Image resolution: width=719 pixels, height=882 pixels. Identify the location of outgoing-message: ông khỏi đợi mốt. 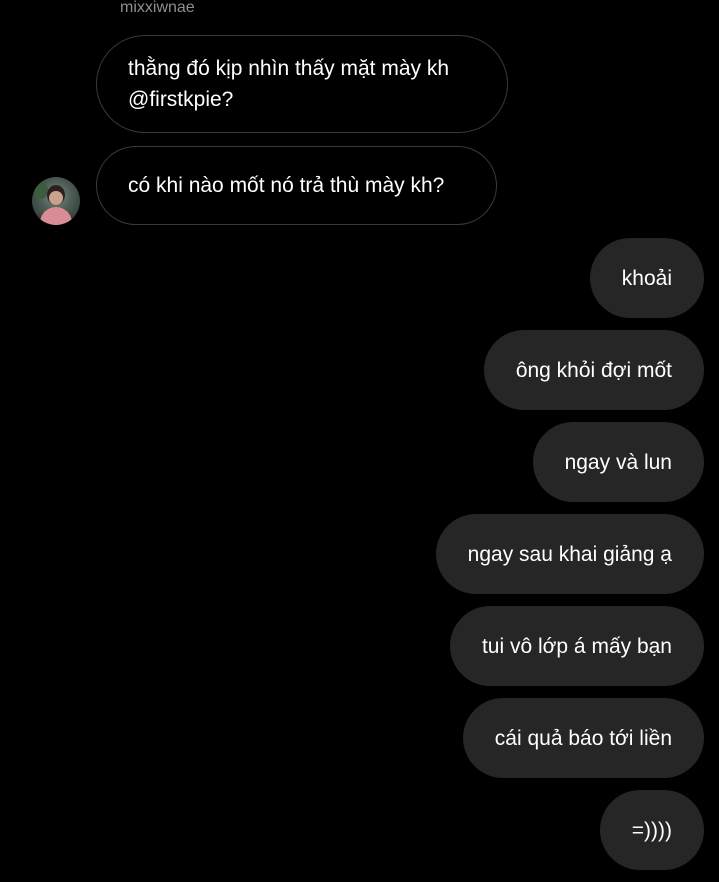
(593, 370).